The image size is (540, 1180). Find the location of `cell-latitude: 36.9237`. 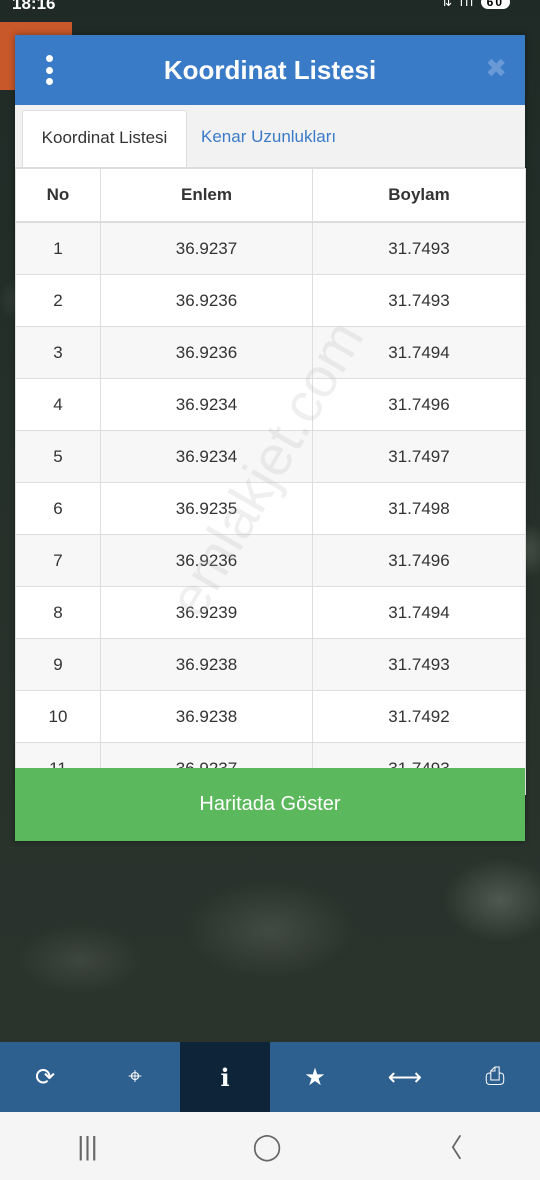

cell-latitude: 36.9237 is located at coordinates (206, 248).